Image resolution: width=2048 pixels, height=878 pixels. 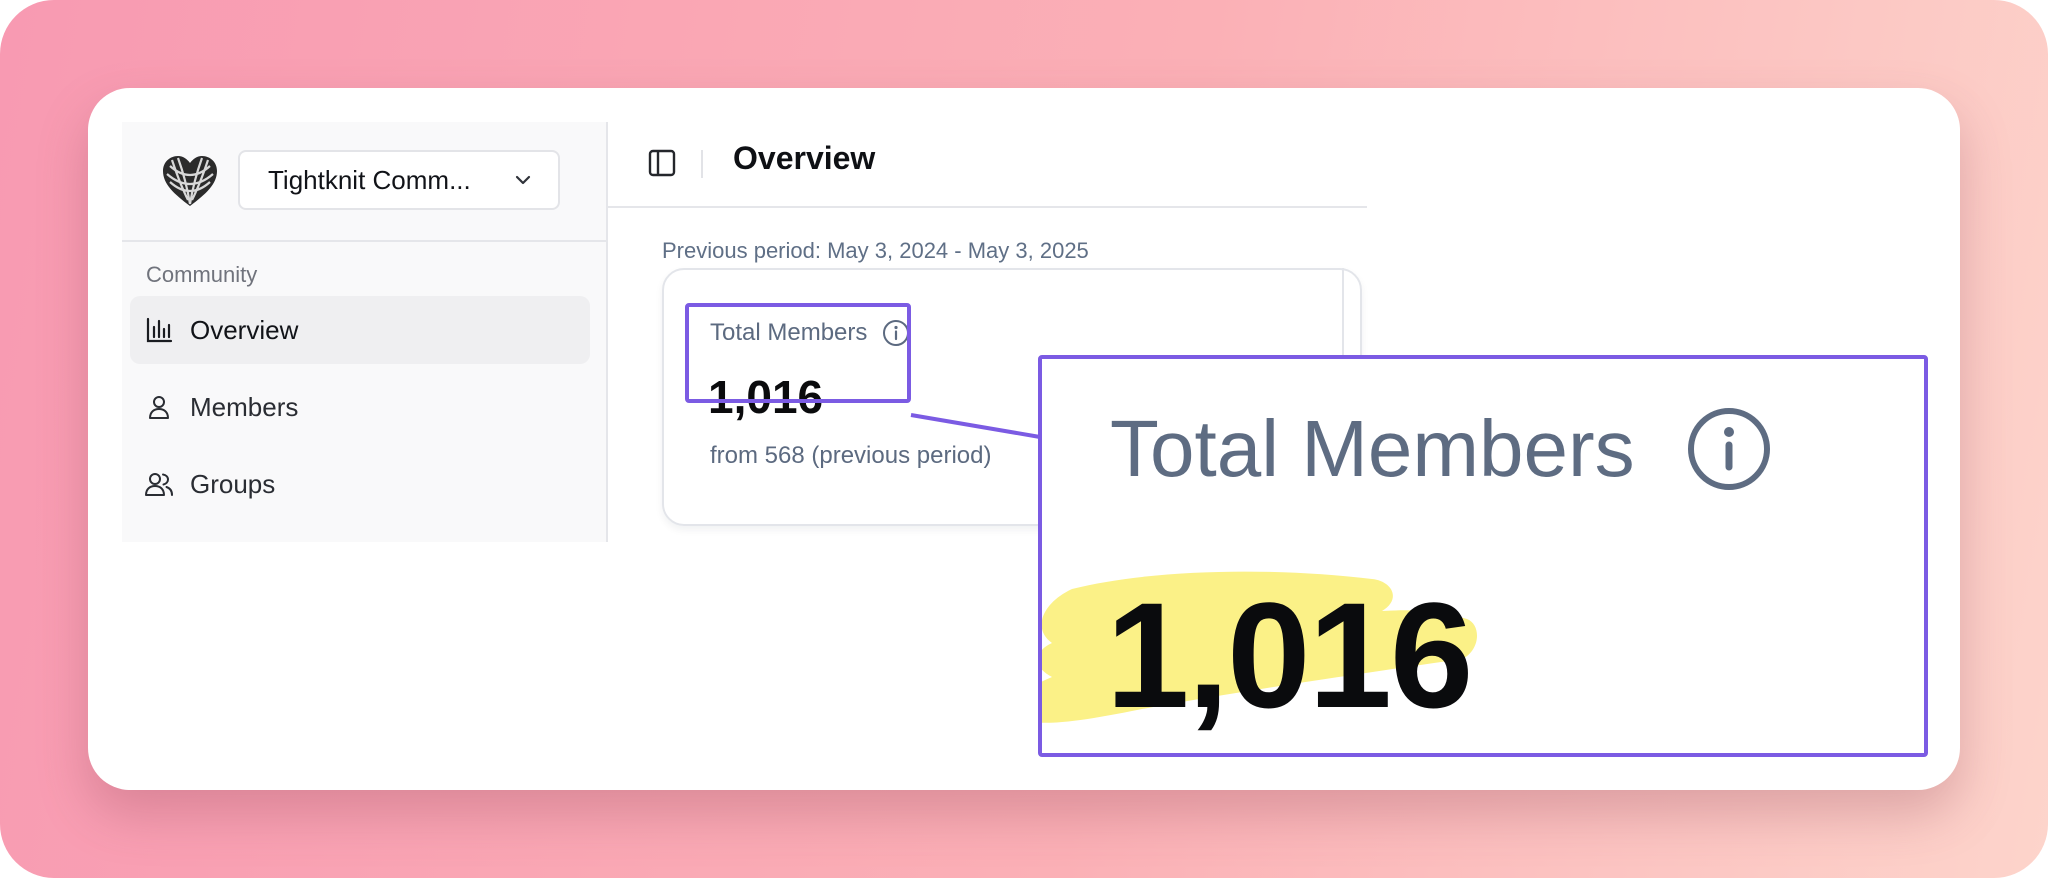 What do you see at coordinates (851, 455) in the screenshot?
I see `comparison-text: from 568 (previous period)` at bounding box center [851, 455].